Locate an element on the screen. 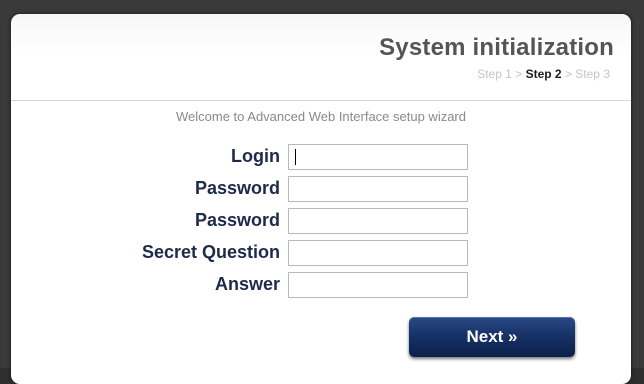 Image resolution: width=644 pixels, height=384 pixels. password-confirm-label: Password is located at coordinates (237, 220).